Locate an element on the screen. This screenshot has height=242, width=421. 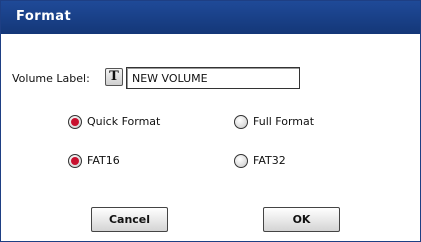
cancel-button: Cancel is located at coordinates (129, 219).